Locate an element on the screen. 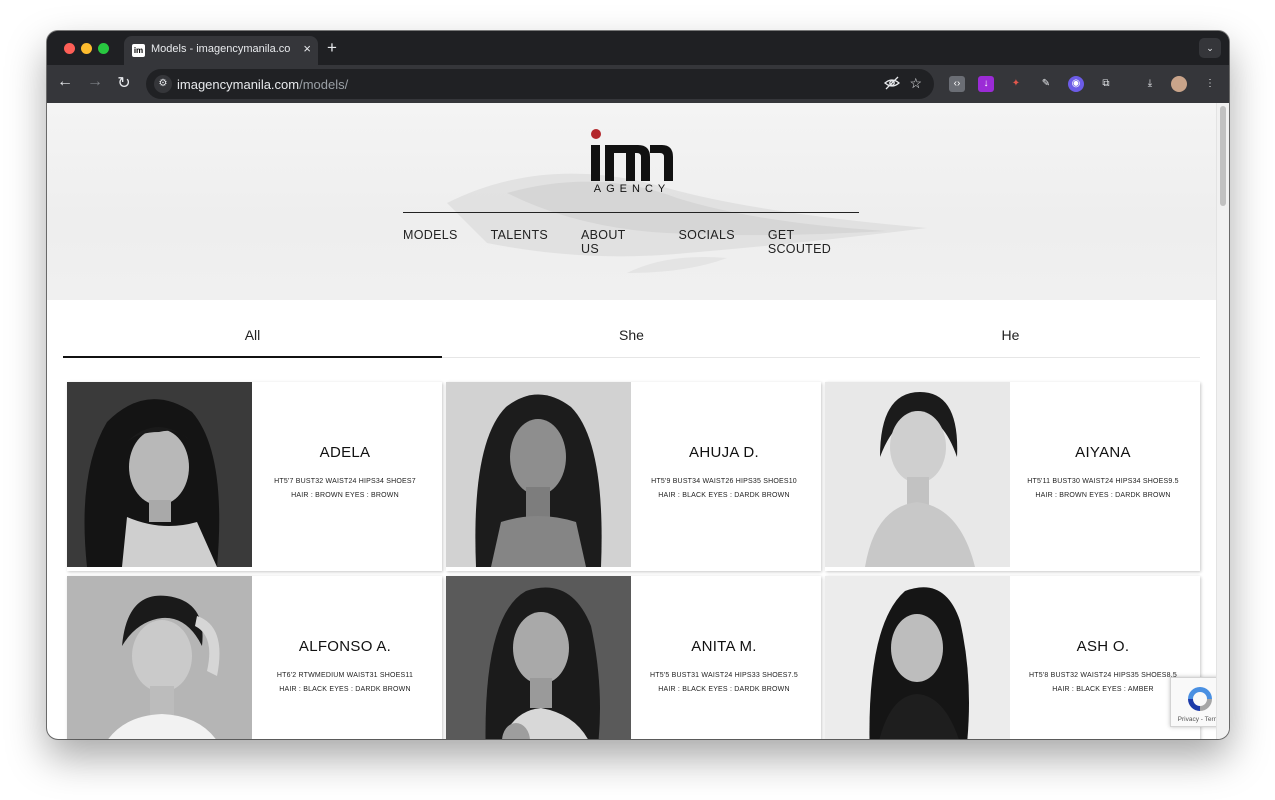  tab-close-icon: × is located at coordinates (307, 48).